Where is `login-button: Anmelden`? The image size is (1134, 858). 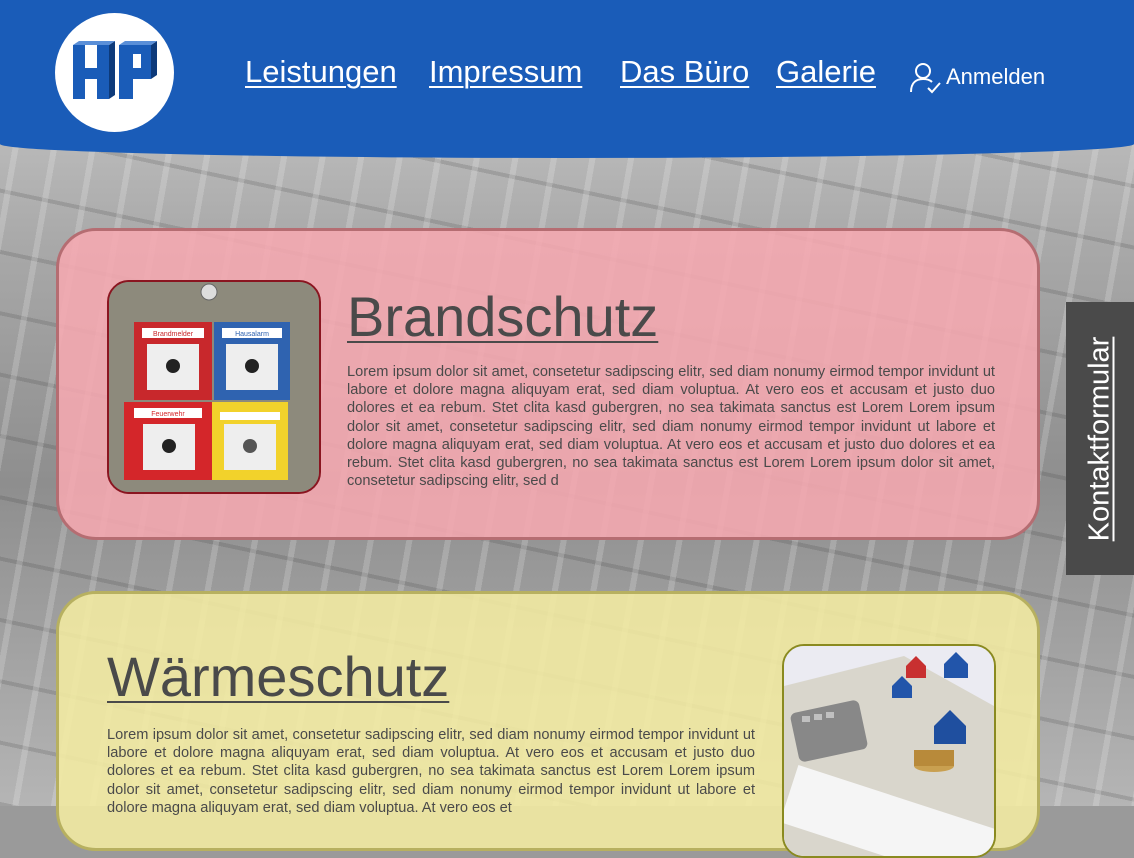
login-button: Anmelden is located at coordinates (976, 77).